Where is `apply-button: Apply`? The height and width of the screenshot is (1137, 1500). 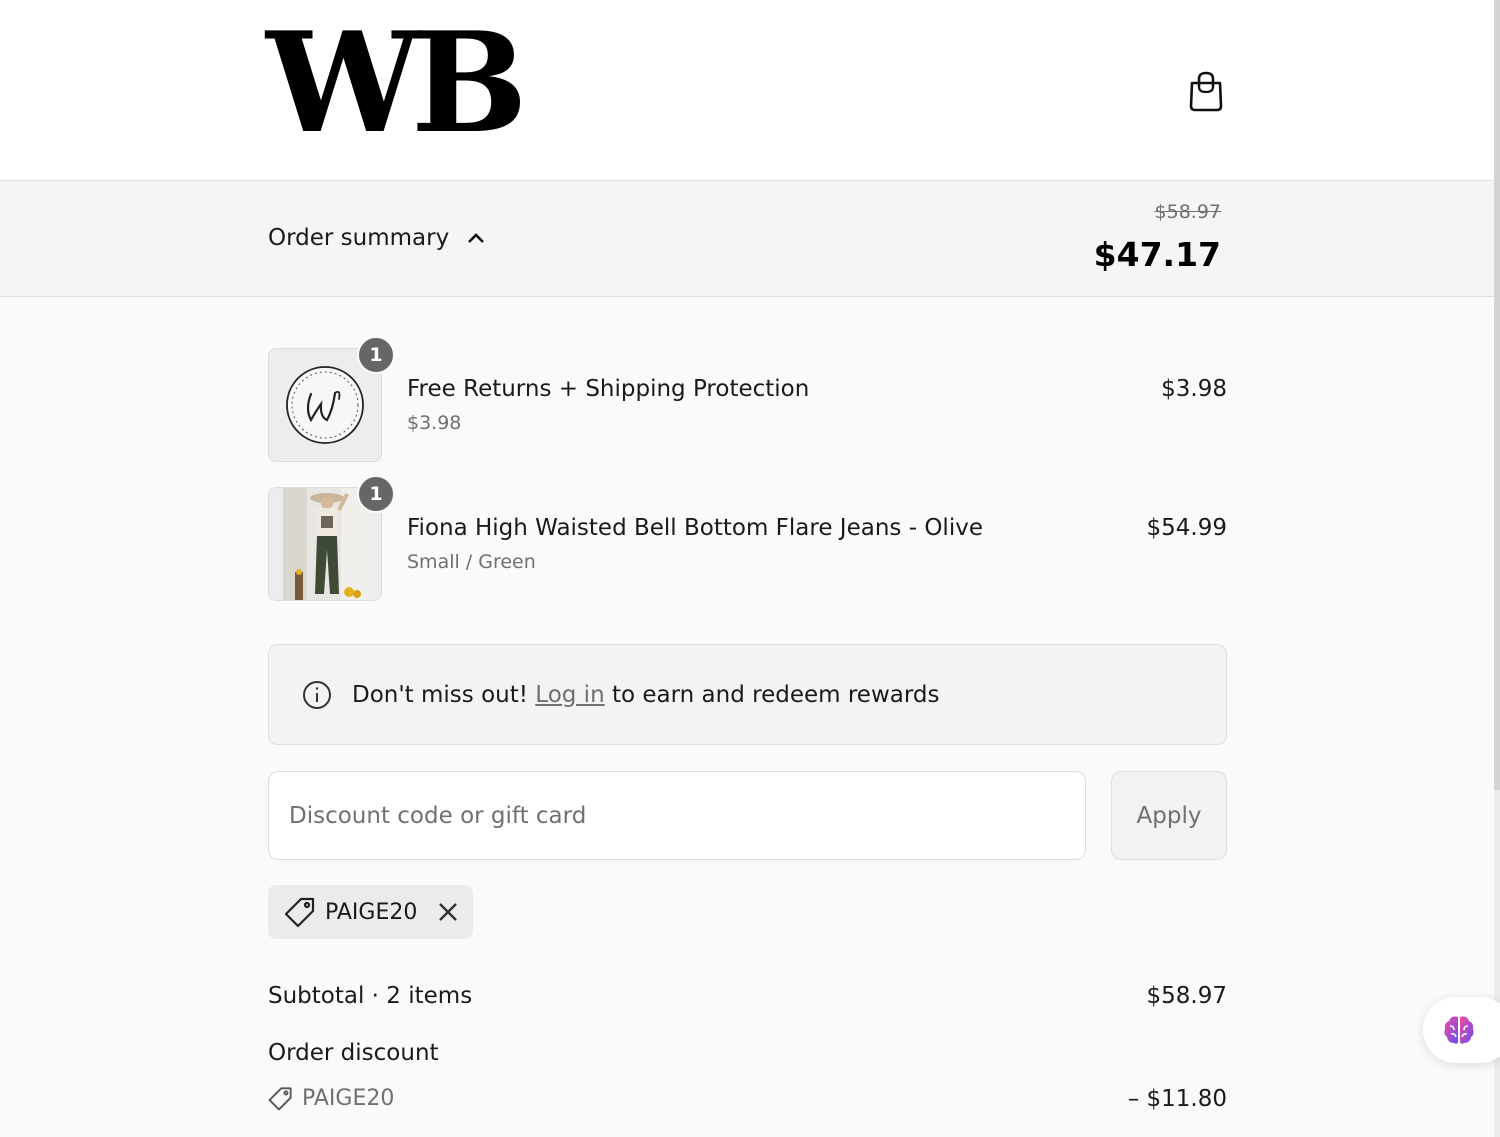 apply-button: Apply is located at coordinates (1169, 815).